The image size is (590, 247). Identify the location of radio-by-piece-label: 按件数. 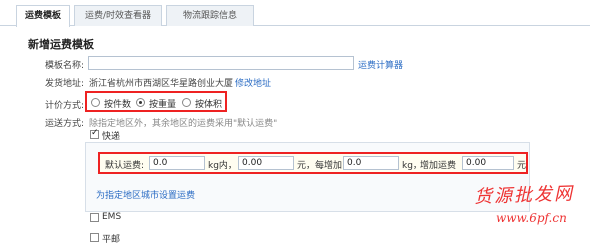
(118, 105).